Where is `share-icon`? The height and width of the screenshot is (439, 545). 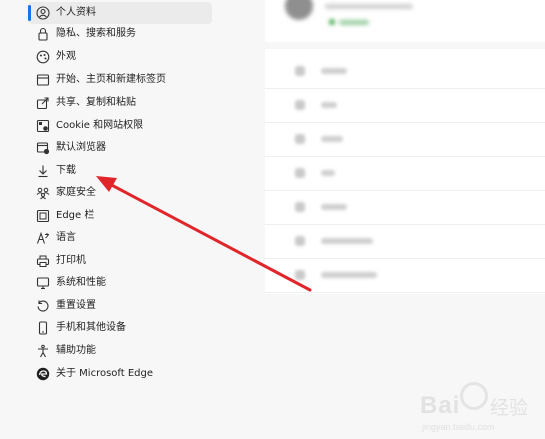 share-icon is located at coordinates (43, 103).